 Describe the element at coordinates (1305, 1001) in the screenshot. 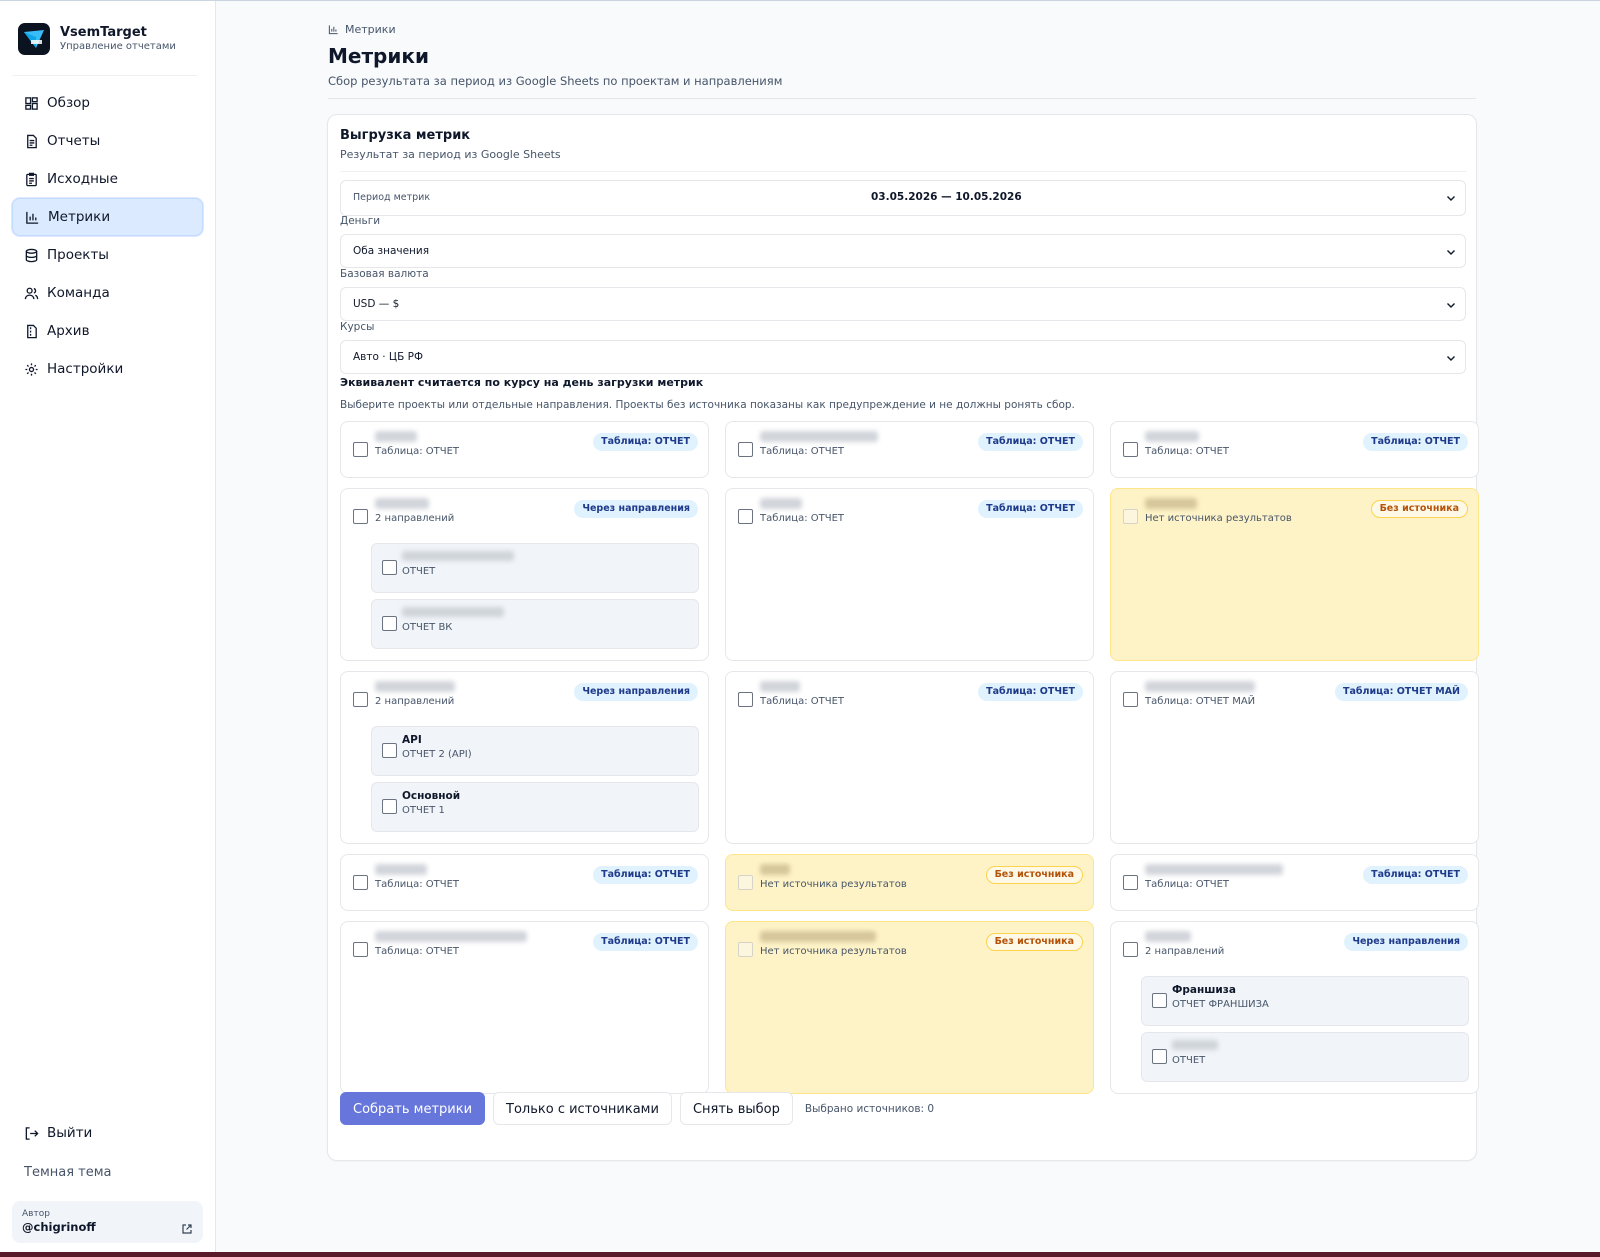

I see `direction-item: Франшиза ОТЧЕТ ФРАНШИЗА` at that location.